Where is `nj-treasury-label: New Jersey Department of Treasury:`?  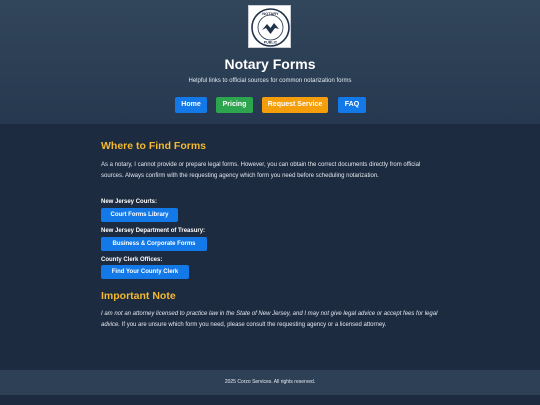 nj-treasury-label: New Jersey Department of Treasury: is located at coordinates (153, 231).